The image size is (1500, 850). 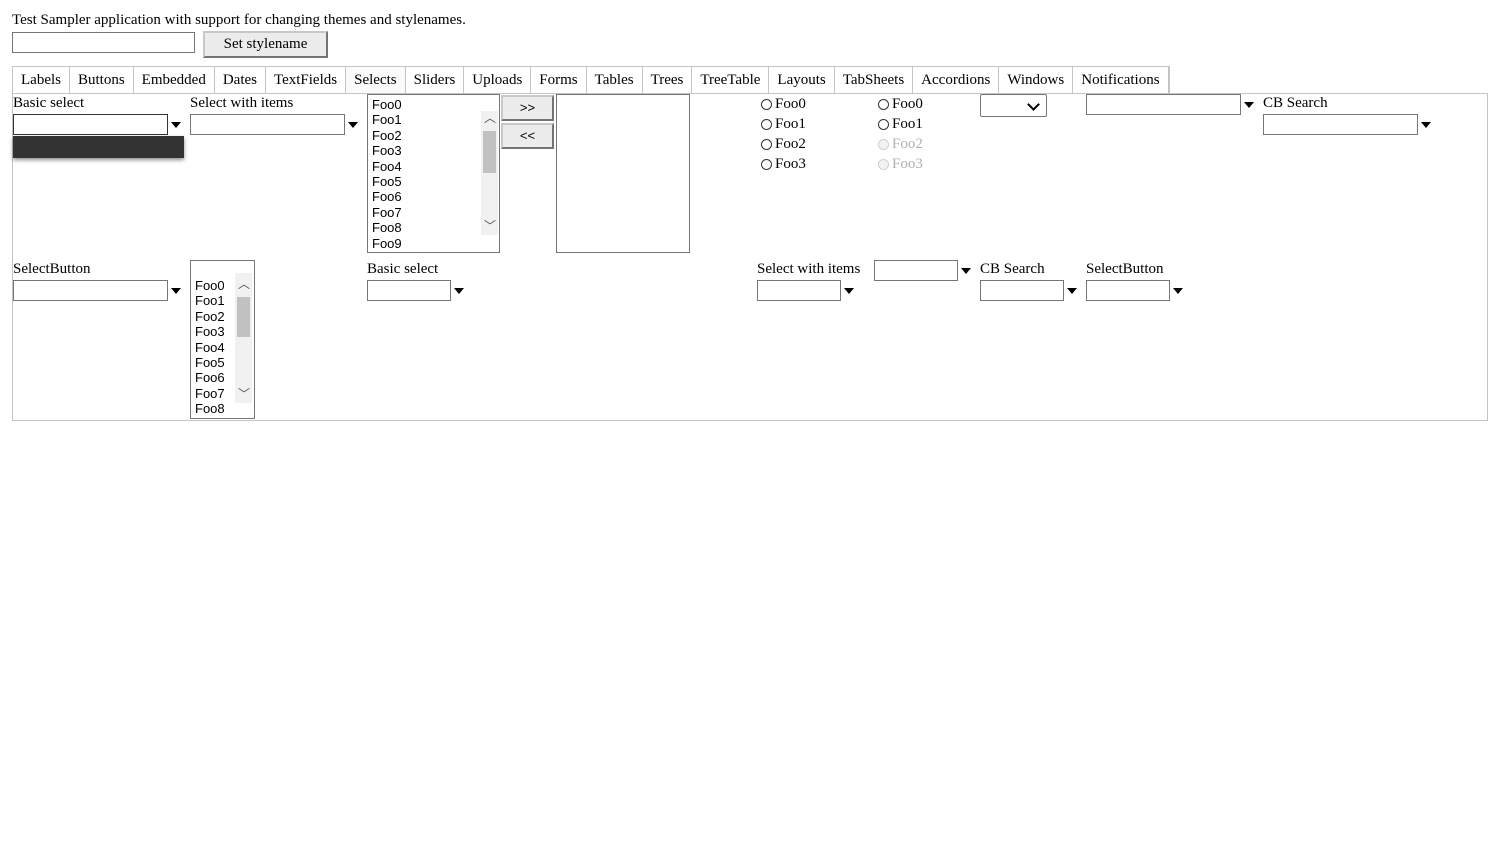 I want to click on twincol-scrollbar: ︿ ﹀, so click(x=489, y=173).